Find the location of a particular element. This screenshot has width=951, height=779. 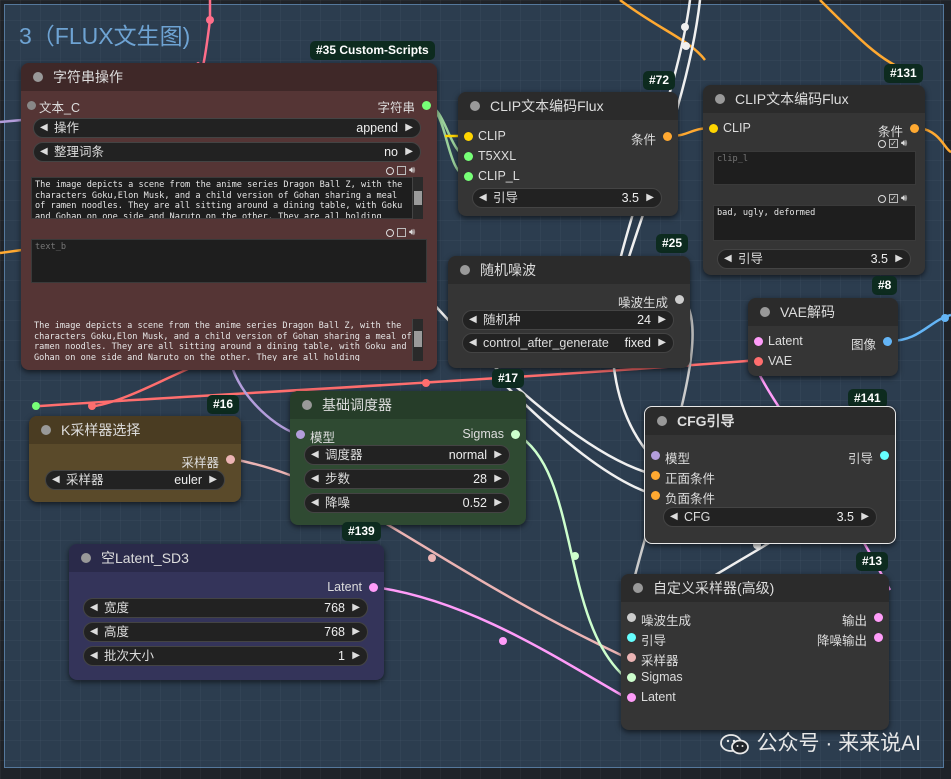

widget-sampler-name: ◀ 采样器 euler ▶ is located at coordinates (135, 480).